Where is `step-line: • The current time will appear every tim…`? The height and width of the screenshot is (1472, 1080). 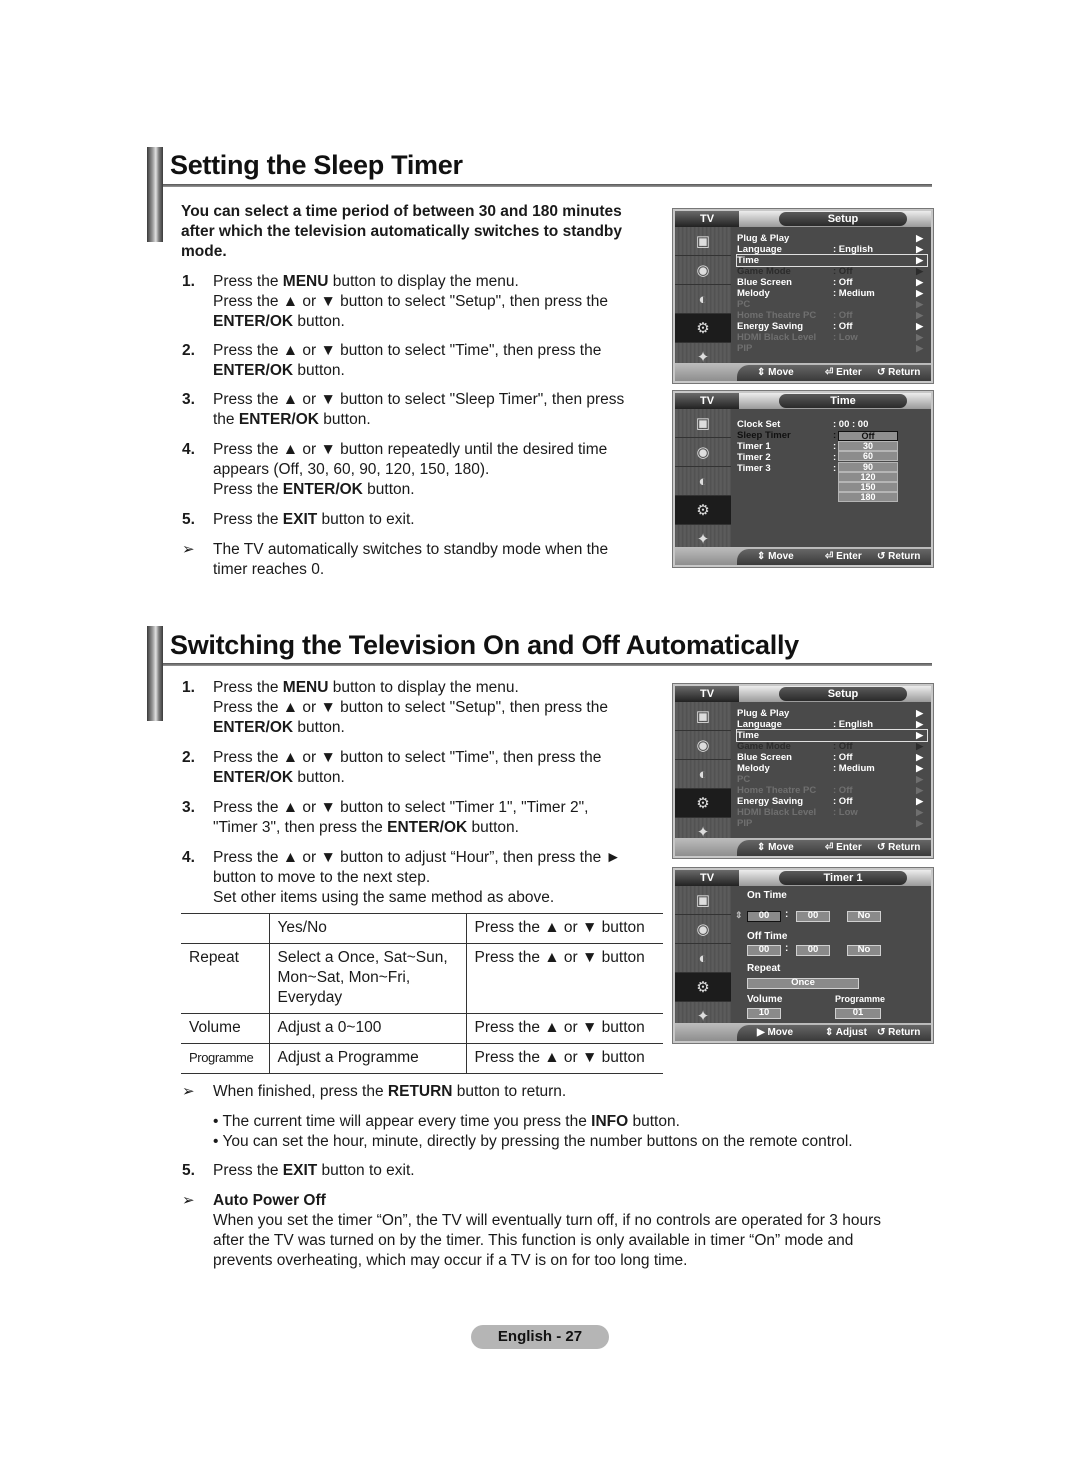
step-line: • The current time will appear every tim… is located at coordinates (573, 1122).